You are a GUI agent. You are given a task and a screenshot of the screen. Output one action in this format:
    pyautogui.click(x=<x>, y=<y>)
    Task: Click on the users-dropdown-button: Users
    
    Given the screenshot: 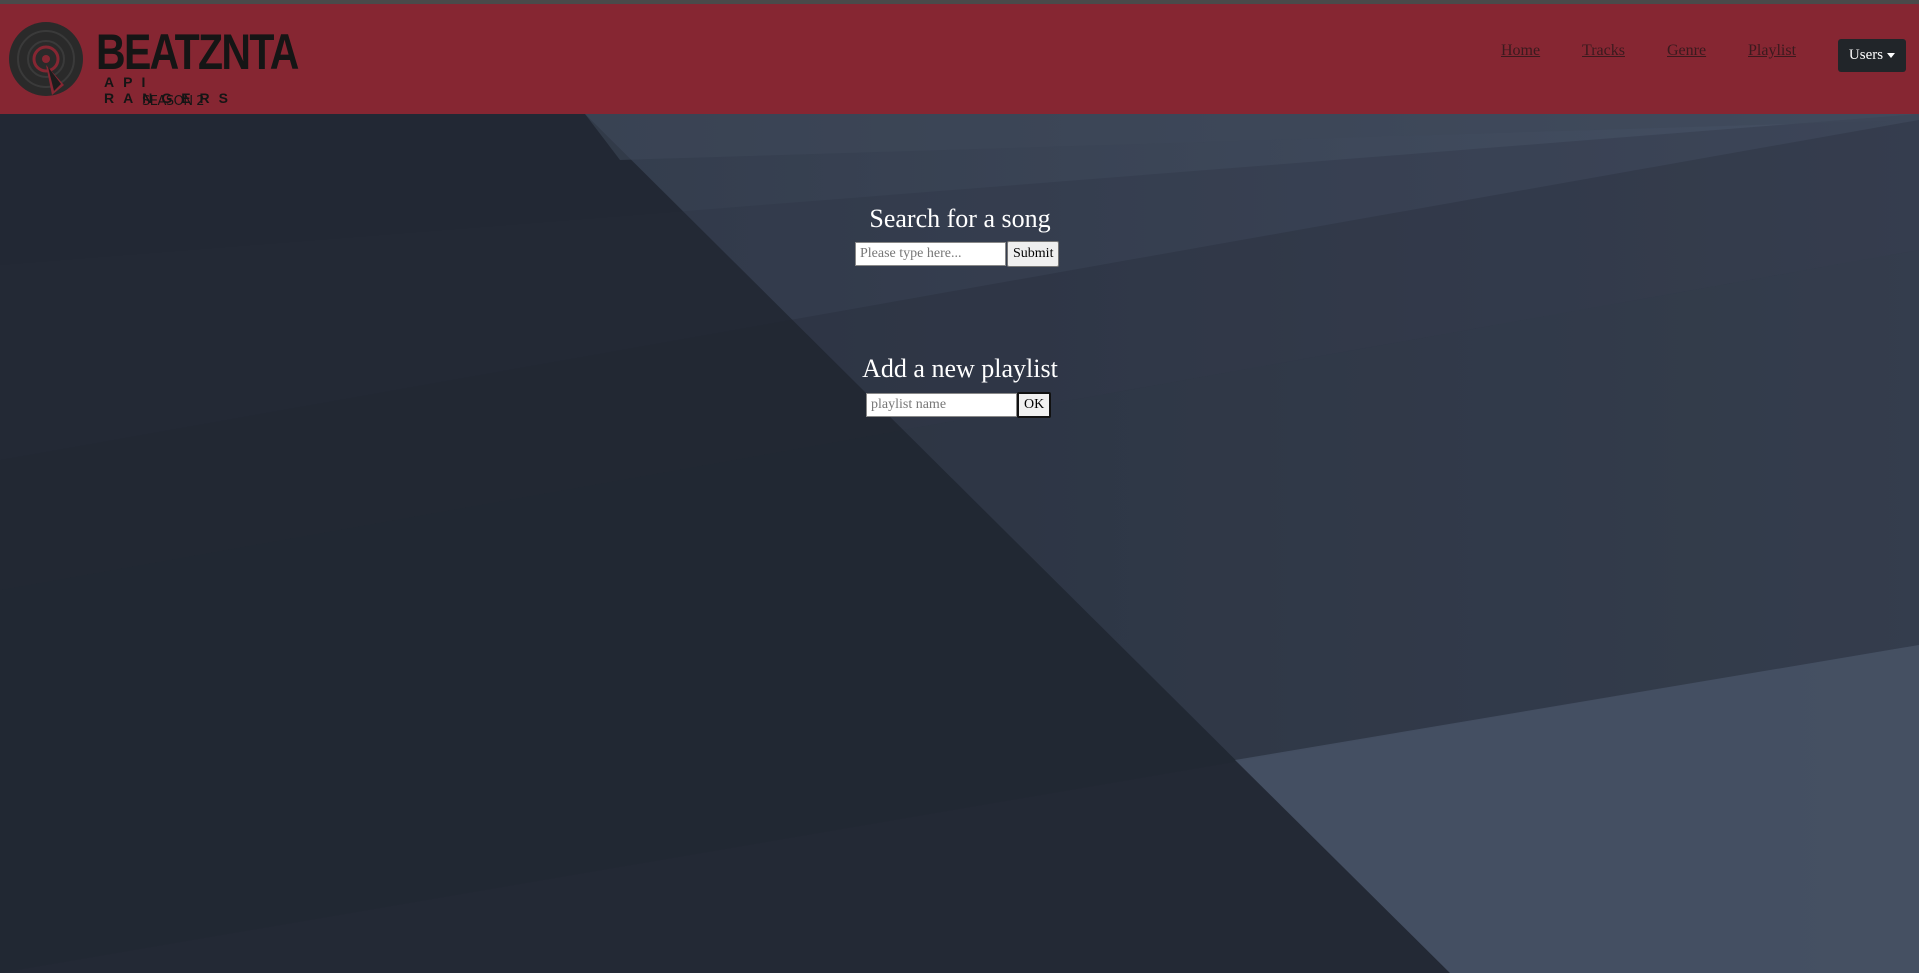 What is the action you would take?
    pyautogui.click(x=1872, y=55)
    